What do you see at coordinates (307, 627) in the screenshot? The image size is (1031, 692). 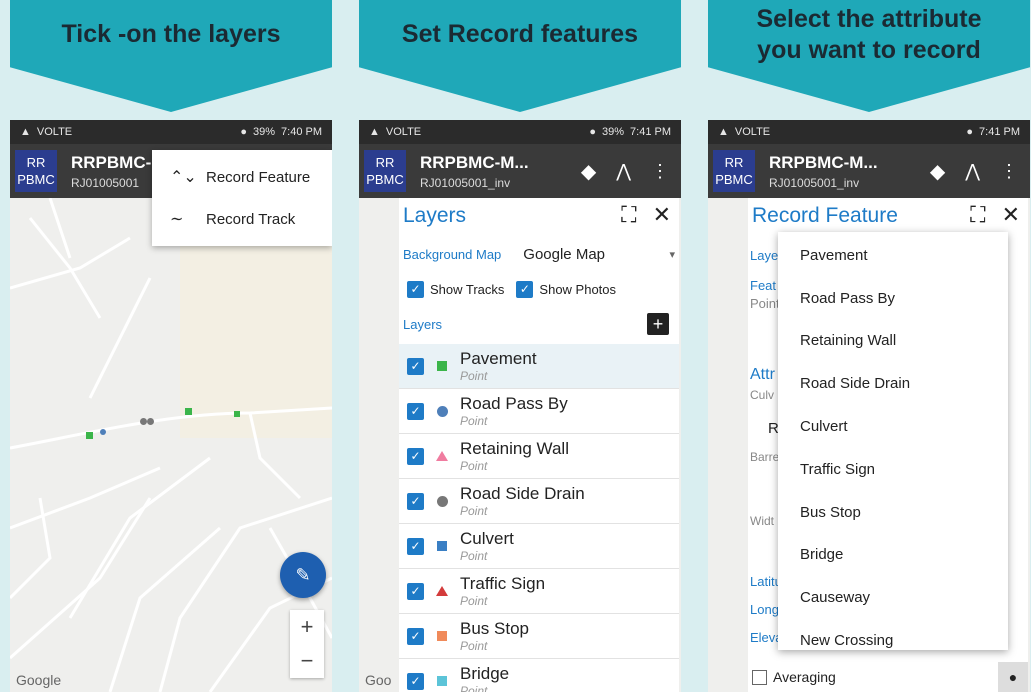 I see `zoom-in-button: +` at bounding box center [307, 627].